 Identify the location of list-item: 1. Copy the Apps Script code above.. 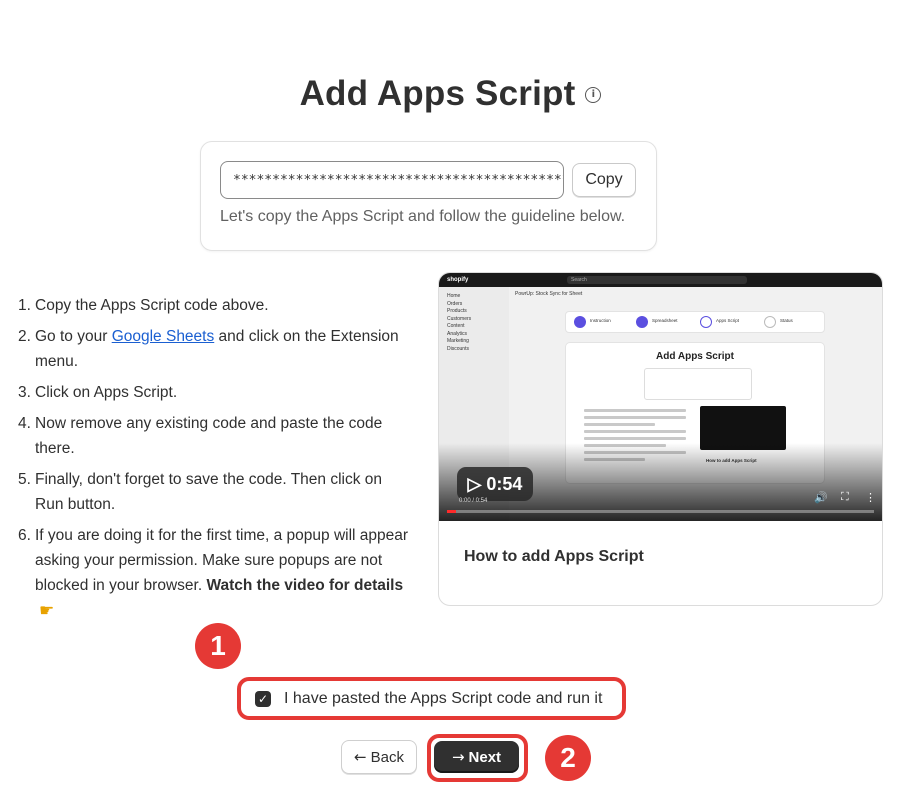
(143, 305).